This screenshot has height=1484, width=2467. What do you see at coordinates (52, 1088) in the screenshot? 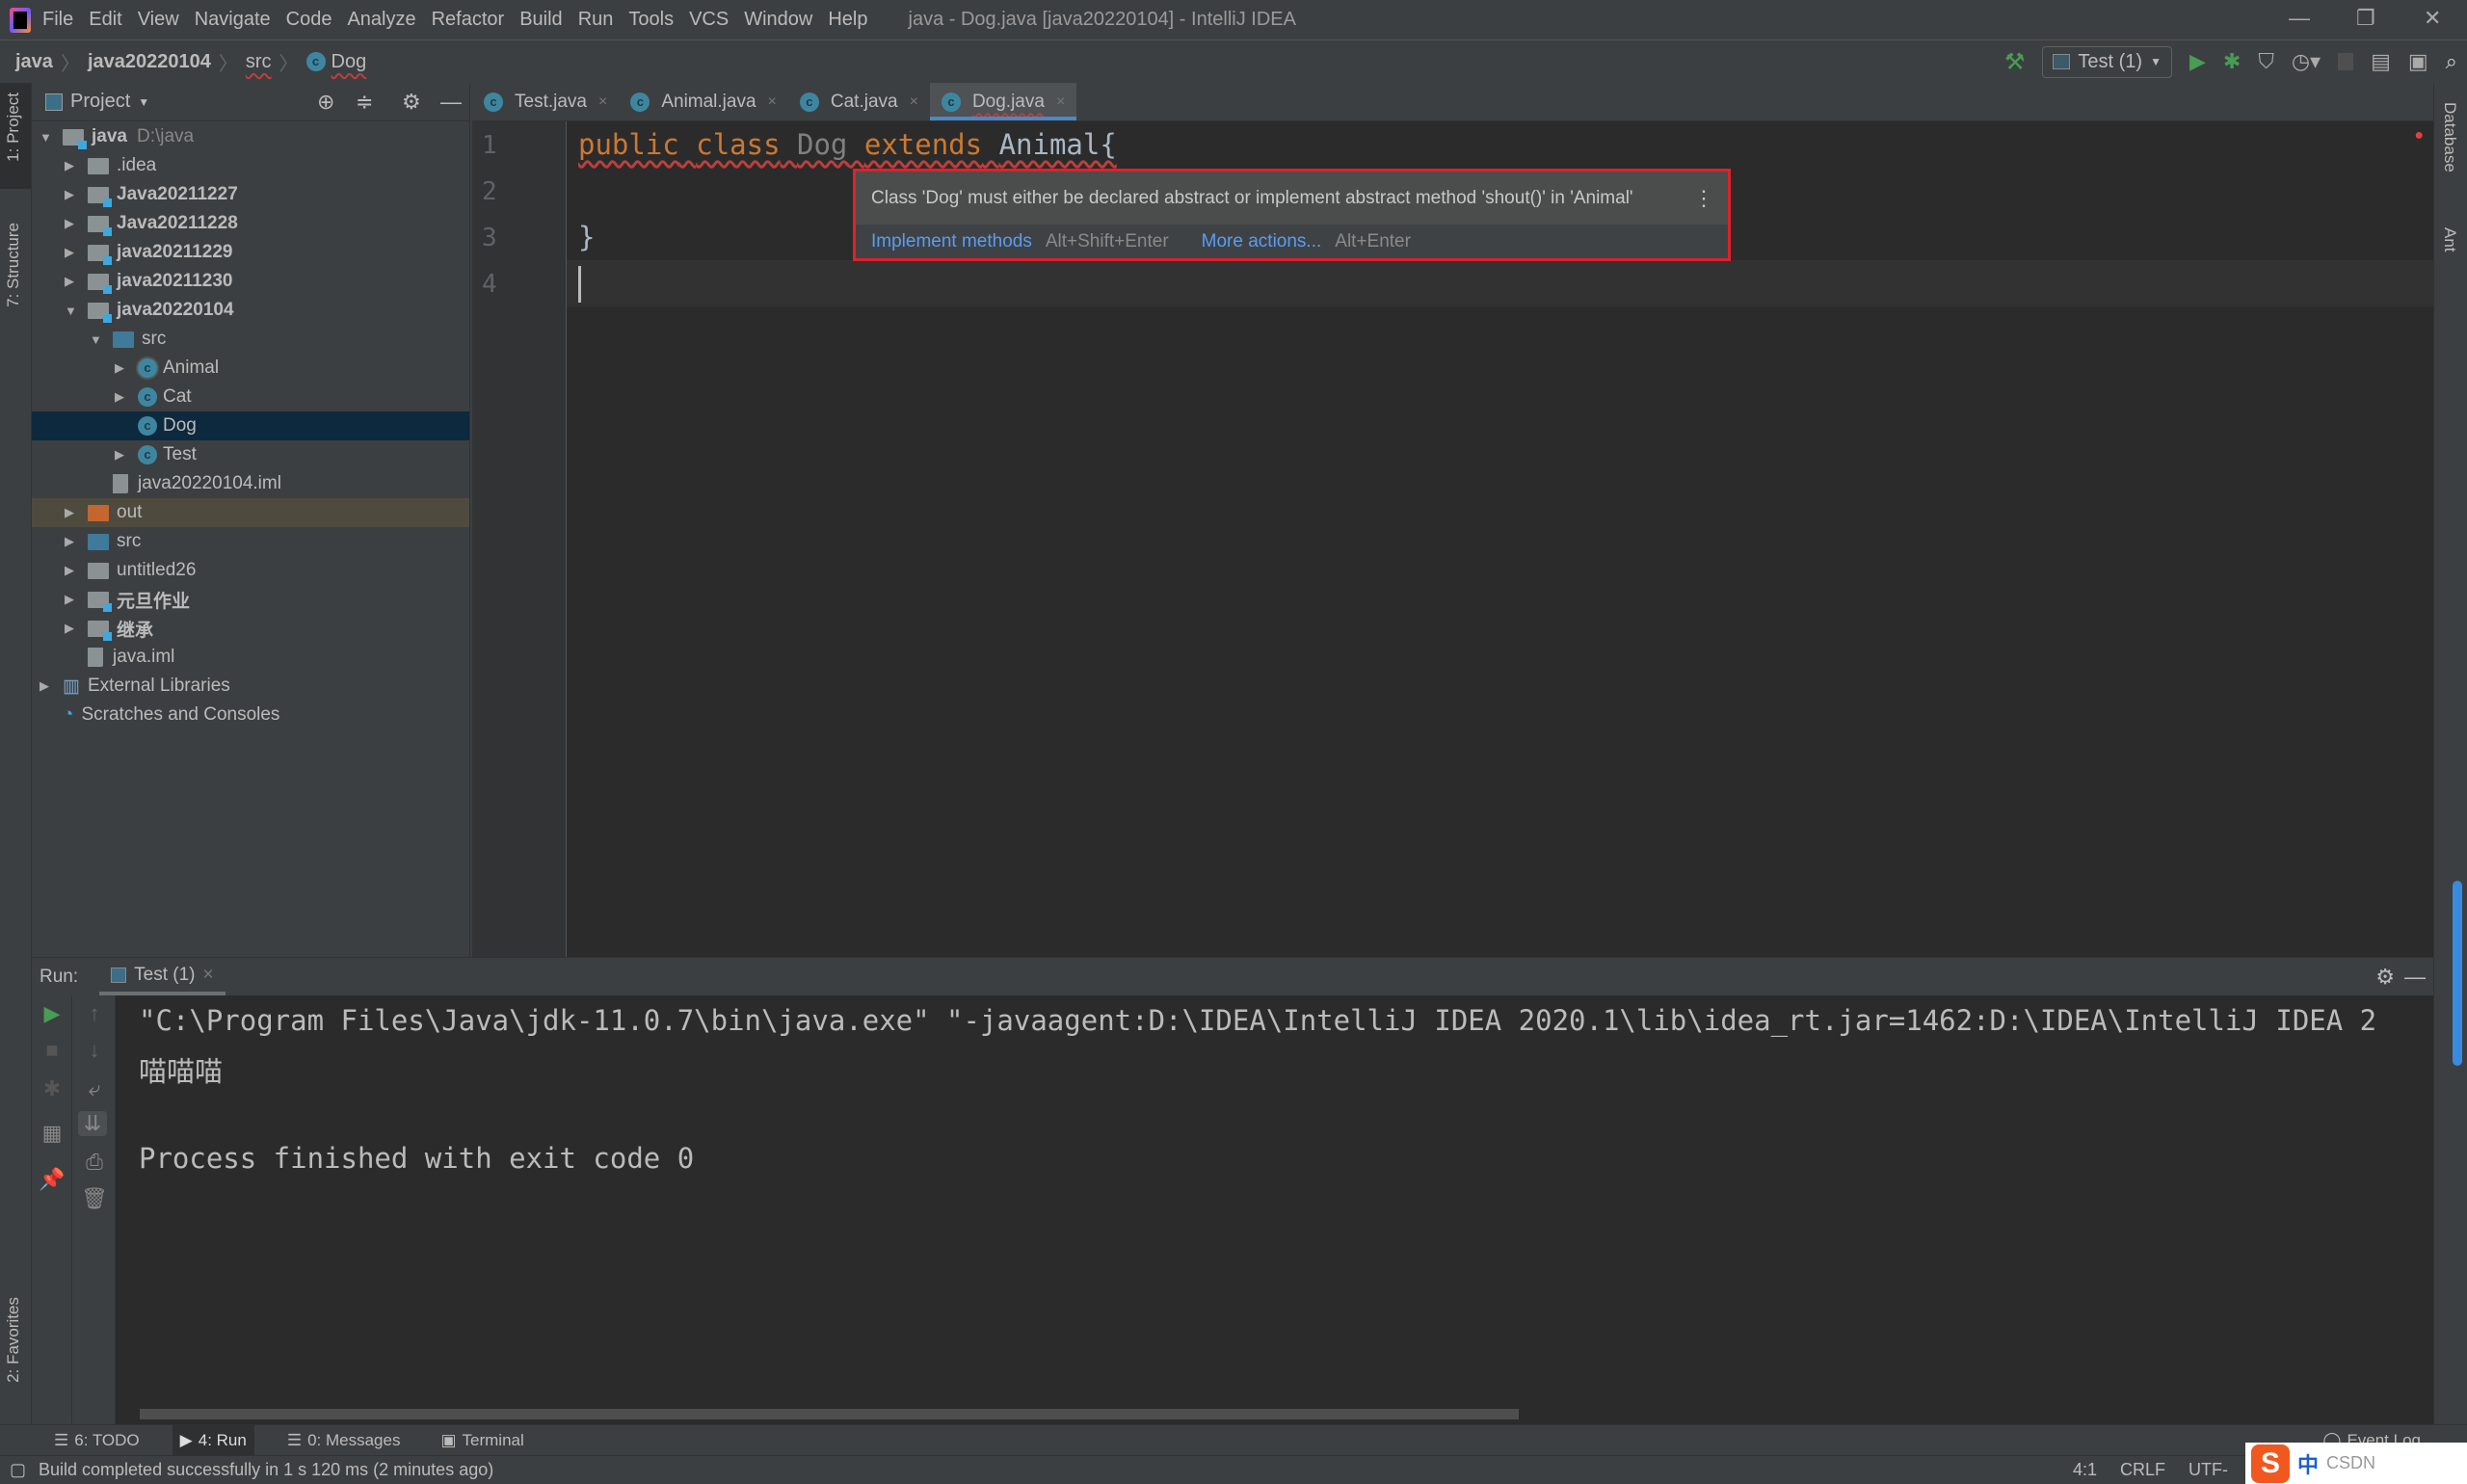
I see `restore-layout-icon: ✱` at bounding box center [52, 1088].